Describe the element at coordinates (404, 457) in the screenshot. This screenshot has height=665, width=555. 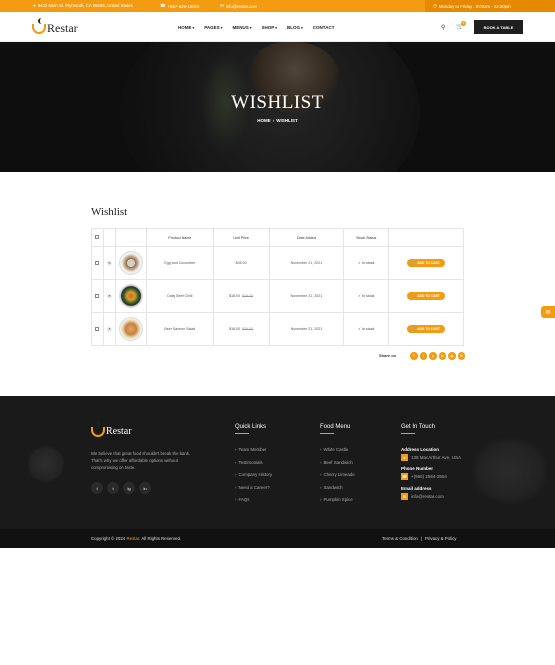
I see `location-icon: ●` at that location.